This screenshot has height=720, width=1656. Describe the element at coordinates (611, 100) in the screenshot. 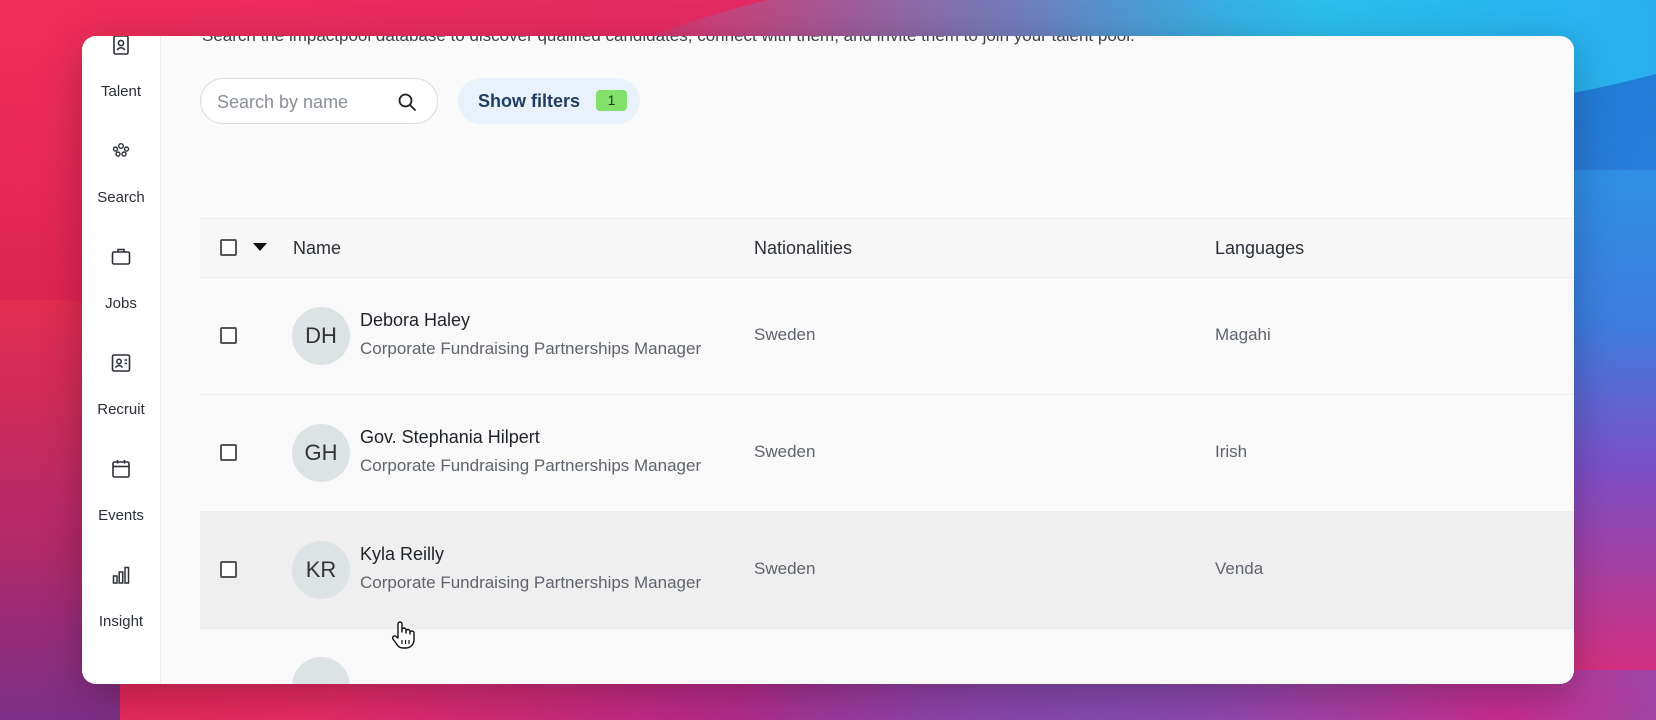

I see `filter-count-badge: 1` at that location.